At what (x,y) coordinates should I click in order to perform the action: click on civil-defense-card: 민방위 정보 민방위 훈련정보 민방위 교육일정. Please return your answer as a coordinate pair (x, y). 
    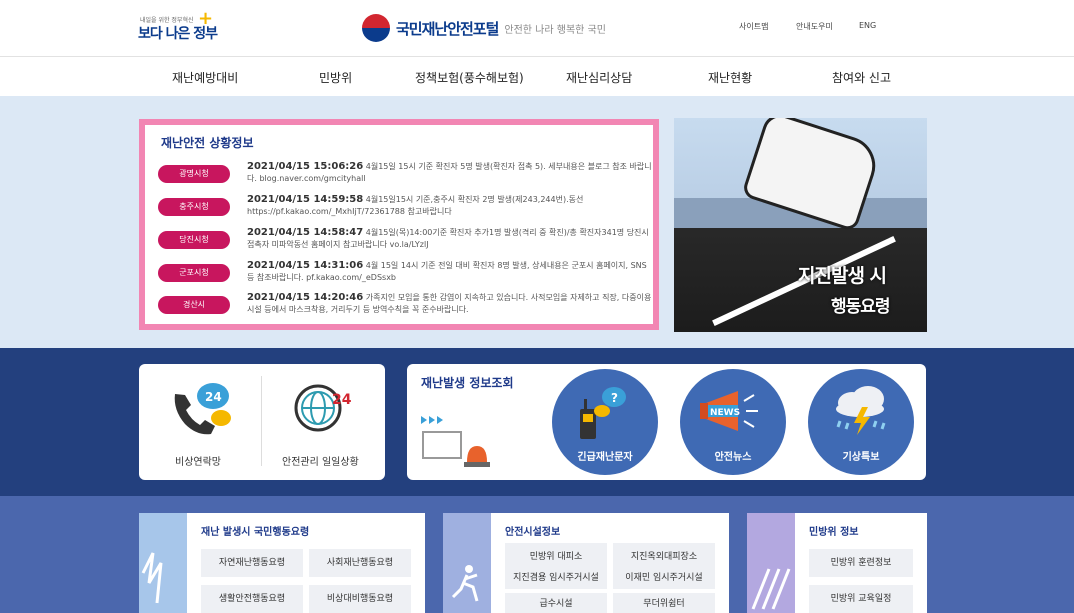
    Looking at the image, I should click on (837, 563).